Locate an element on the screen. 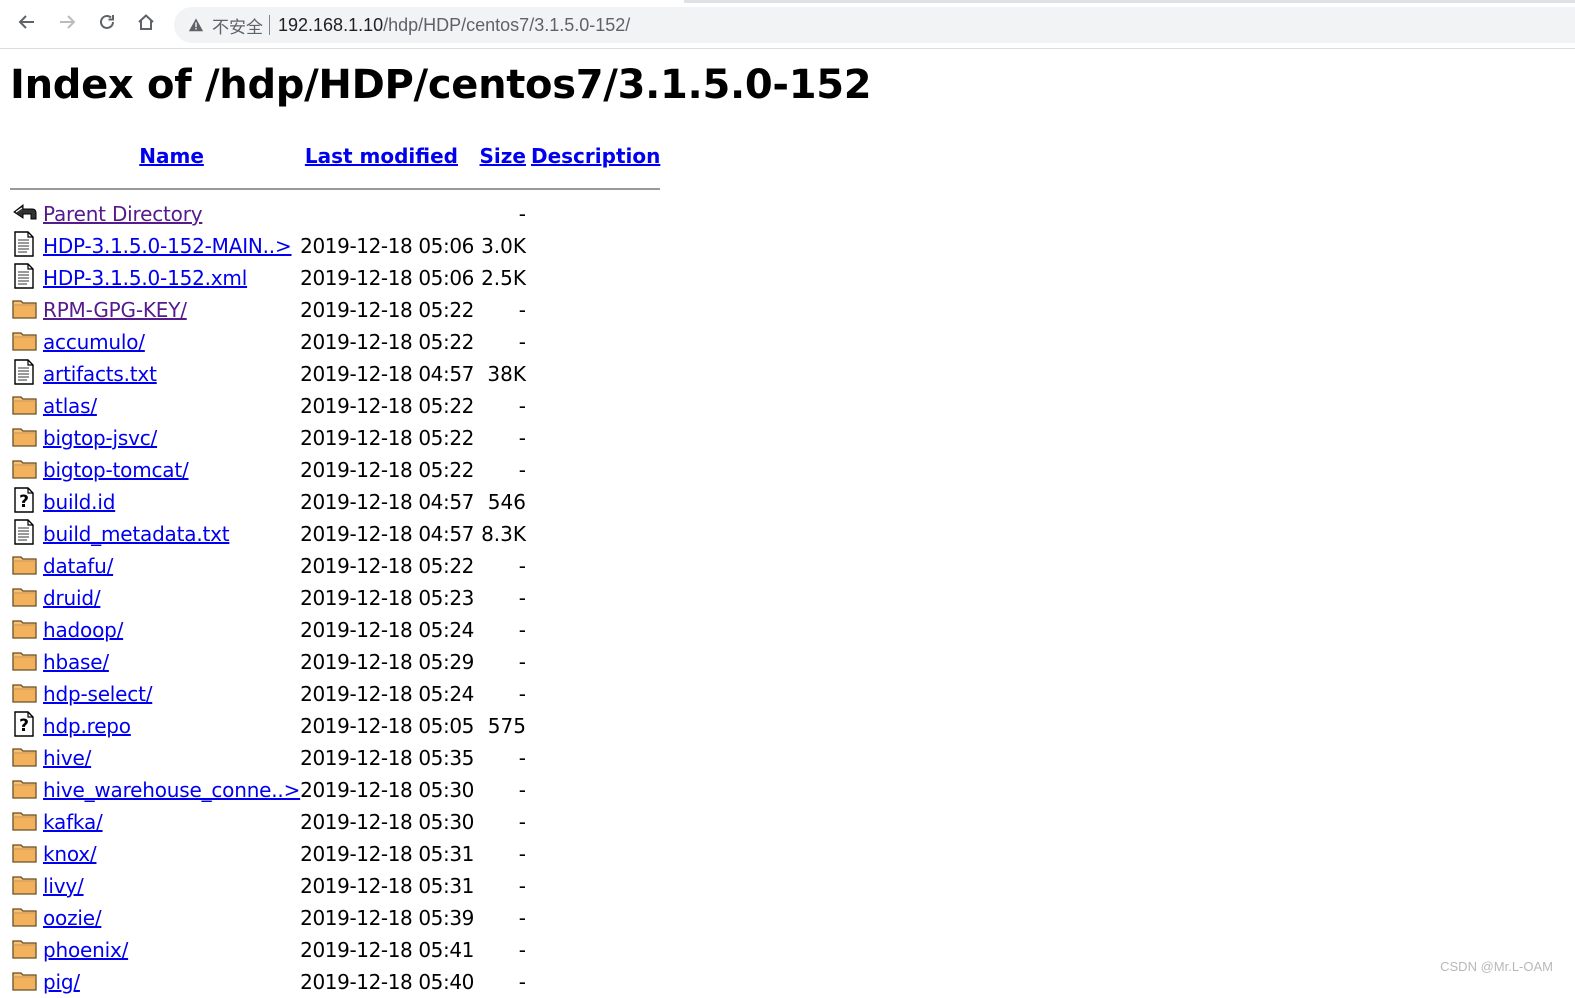 The image size is (1575, 998). security-label: 不安全 is located at coordinates (237, 25).